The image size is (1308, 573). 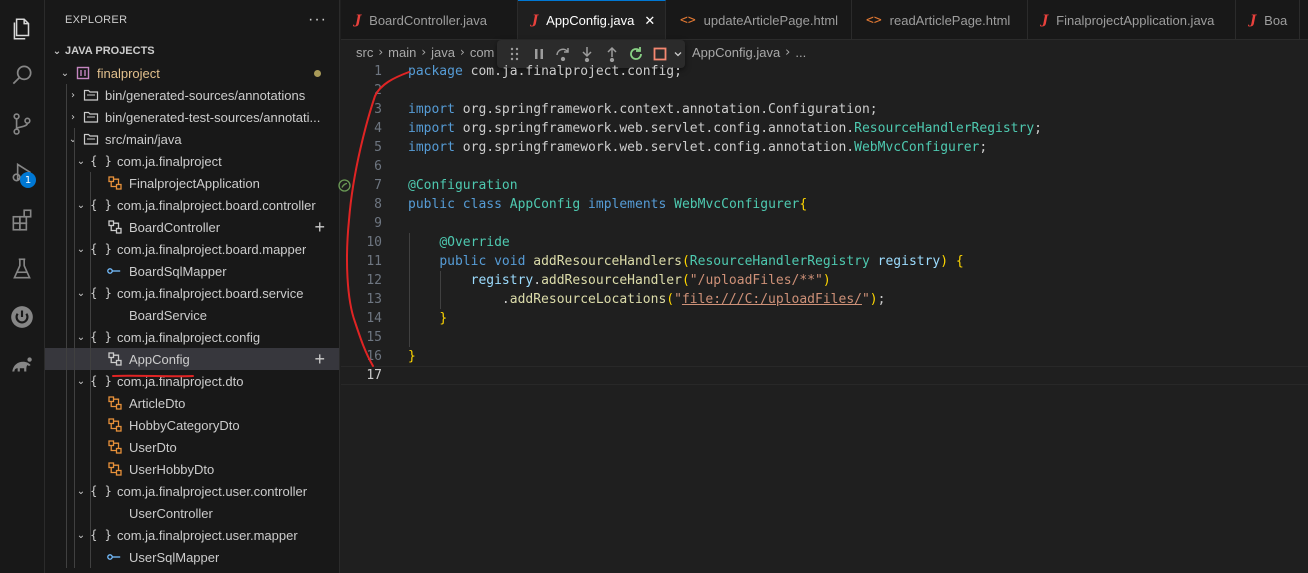 What do you see at coordinates (22, 75) in the screenshot?
I see `search-icon` at bounding box center [22, 75].